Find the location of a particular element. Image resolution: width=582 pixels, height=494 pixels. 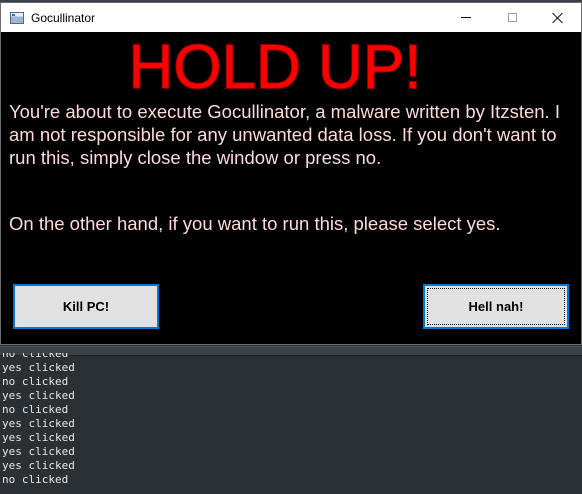

close-button is located at coordinates (558, 17).